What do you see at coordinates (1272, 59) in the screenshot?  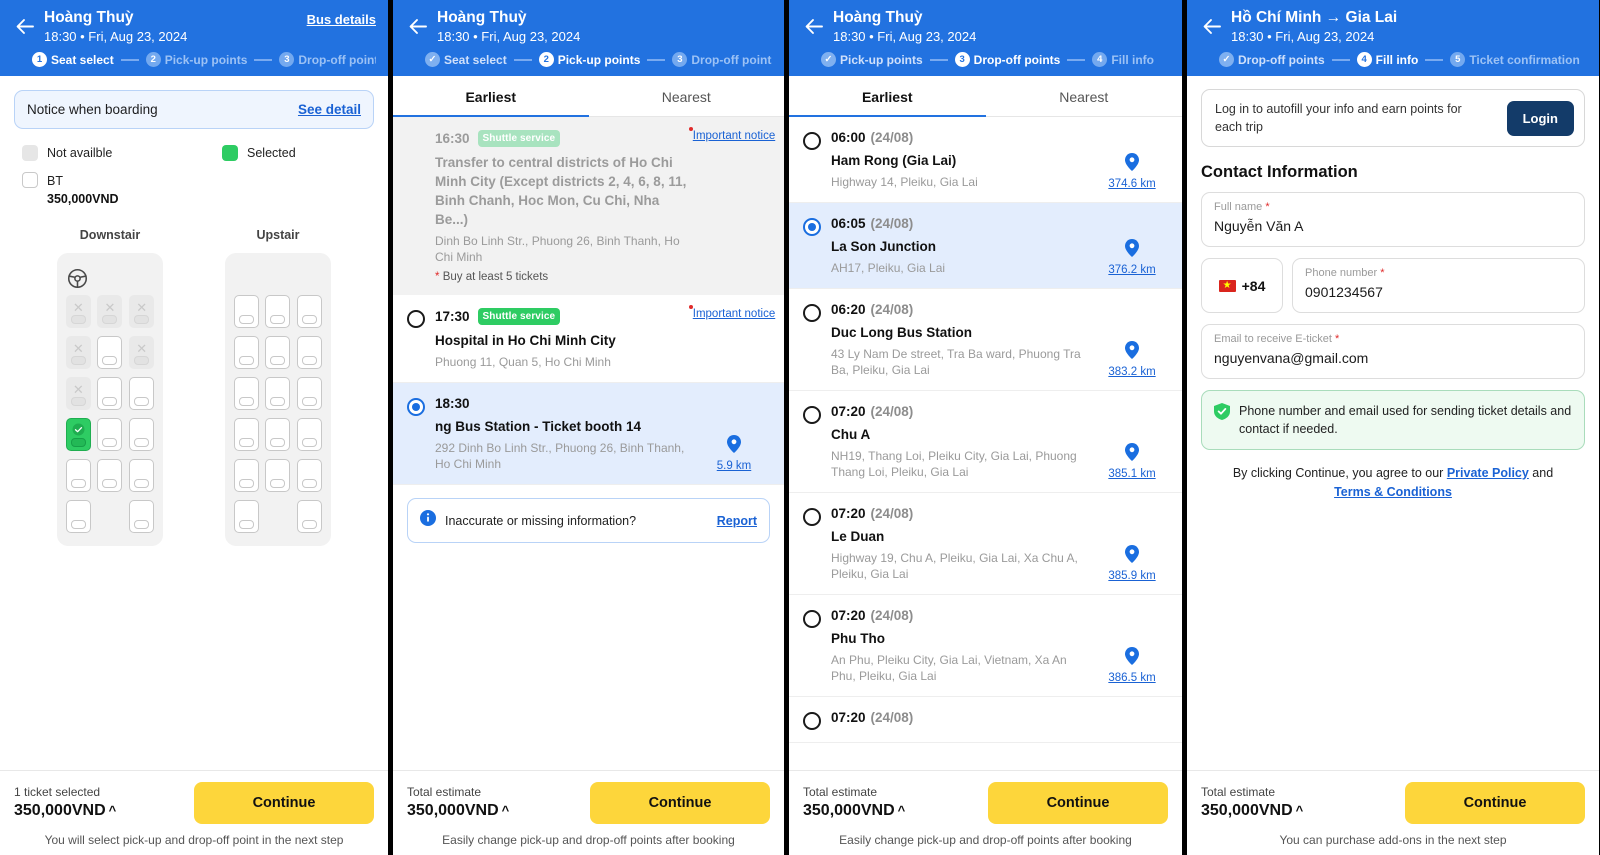 I see `step-dropoff-points: ✓ Drop-off points` at bounding box center [1272, 59].